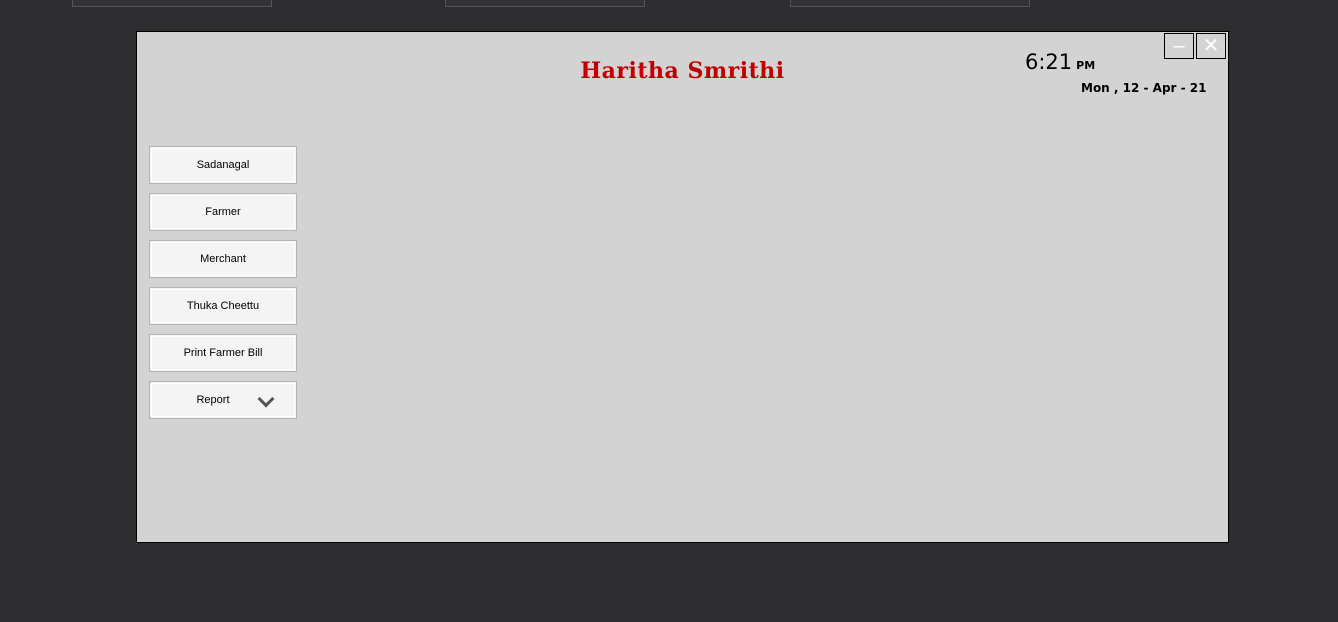 The height and width of the screenshot is (622, 1338). I want to click on print-farmer-bill-button: Print Farmer Bill, so click(223, 353).